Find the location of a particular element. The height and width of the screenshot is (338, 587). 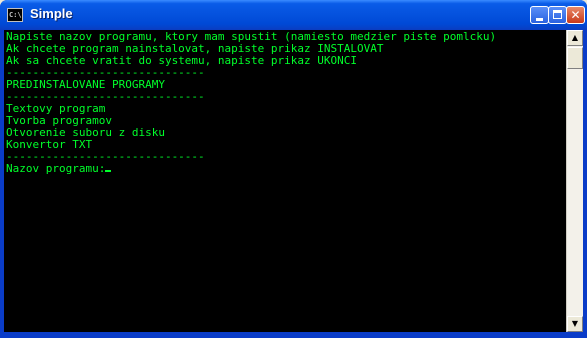

close-icon: ✕ is located at coordinates (575, 15).